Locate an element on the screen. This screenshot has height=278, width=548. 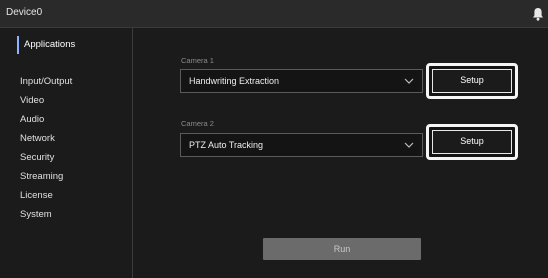
bell-icon is located at coordinates (538, 14).